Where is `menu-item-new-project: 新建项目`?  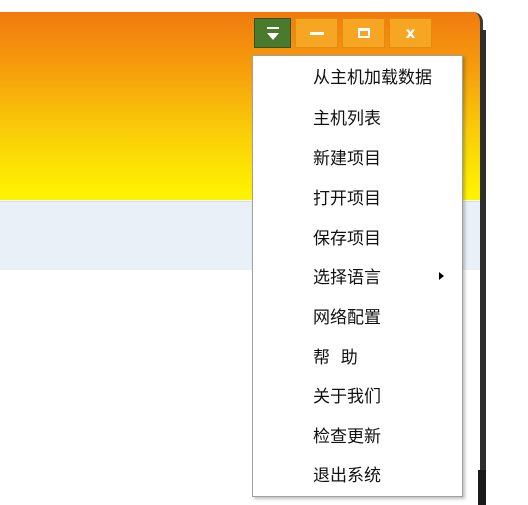
menu-item-new-project: 新建项目 is located at coordinates (357, 156).